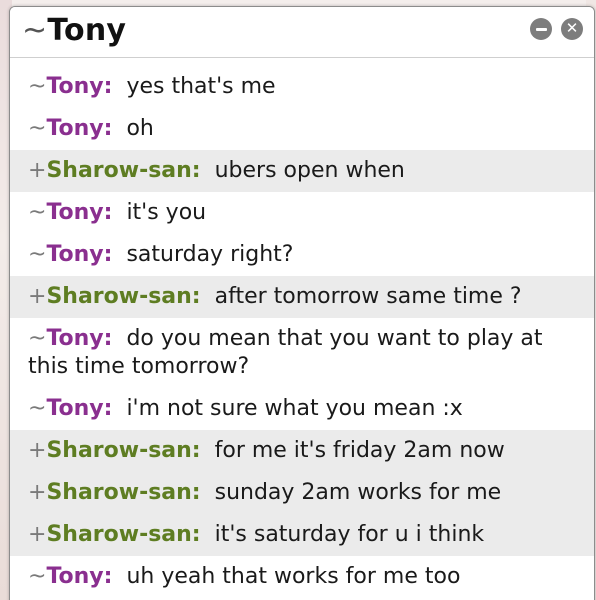 Image resolution: width=596 pixels, height=600 pixels. What do you see at coordinates (166, 212) in the screenshot?
I see `message-text: it's you` at bounding box center [166, 212].